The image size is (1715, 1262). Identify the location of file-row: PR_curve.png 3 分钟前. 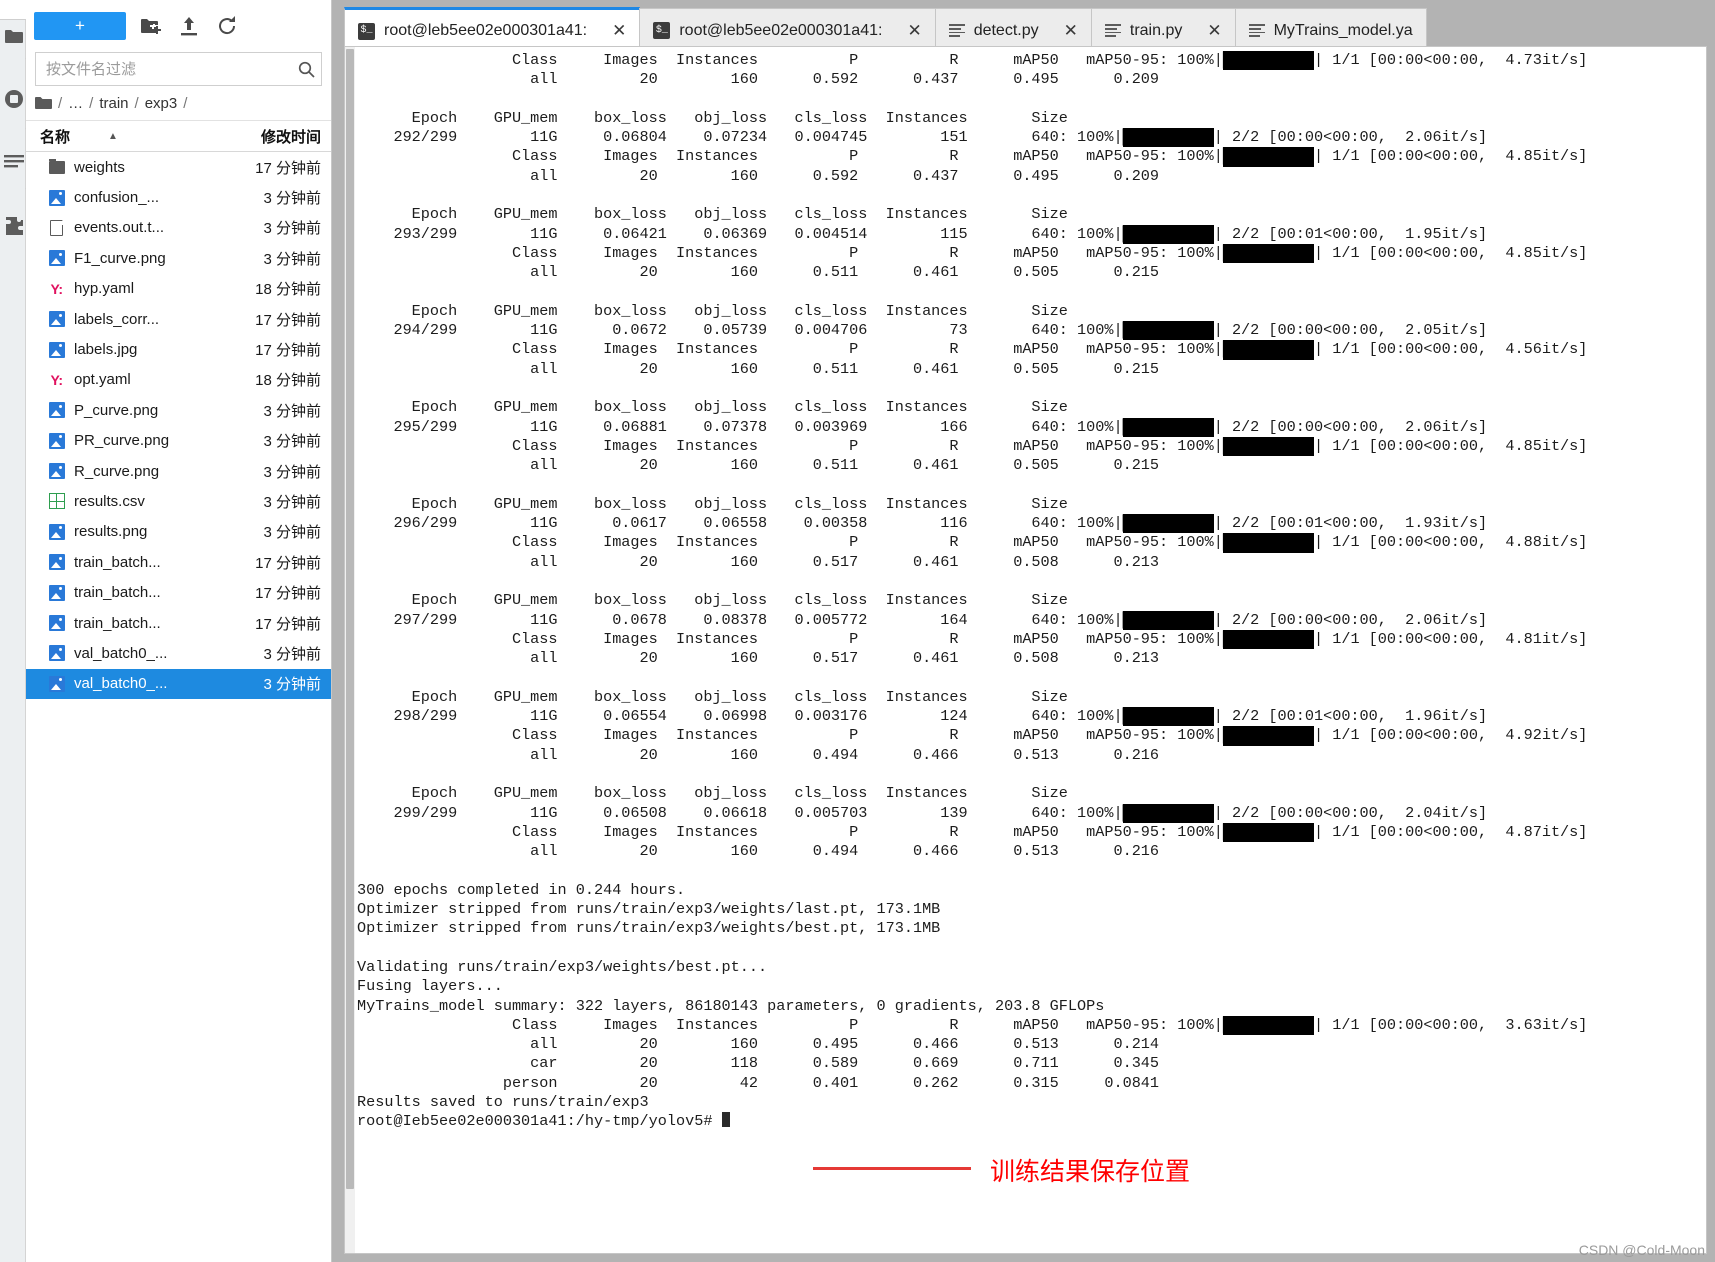
(178, 441).